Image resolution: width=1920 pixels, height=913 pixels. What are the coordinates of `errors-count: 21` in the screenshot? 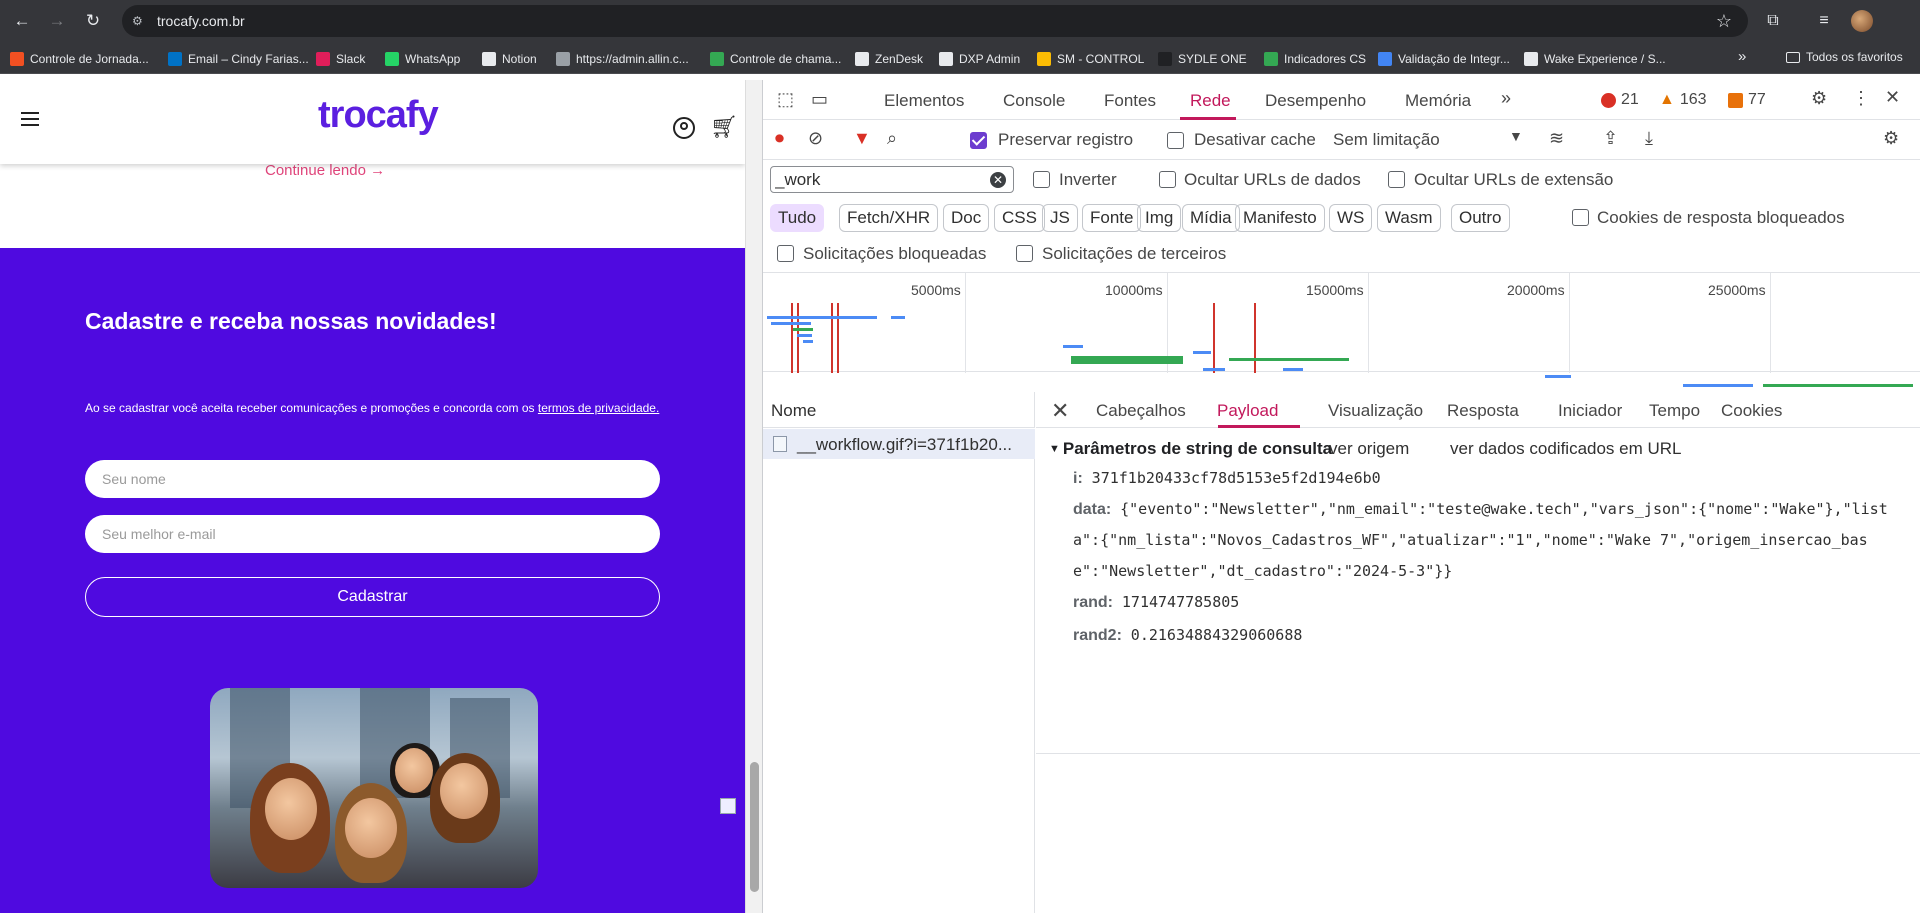 It's located at (1620, 100).